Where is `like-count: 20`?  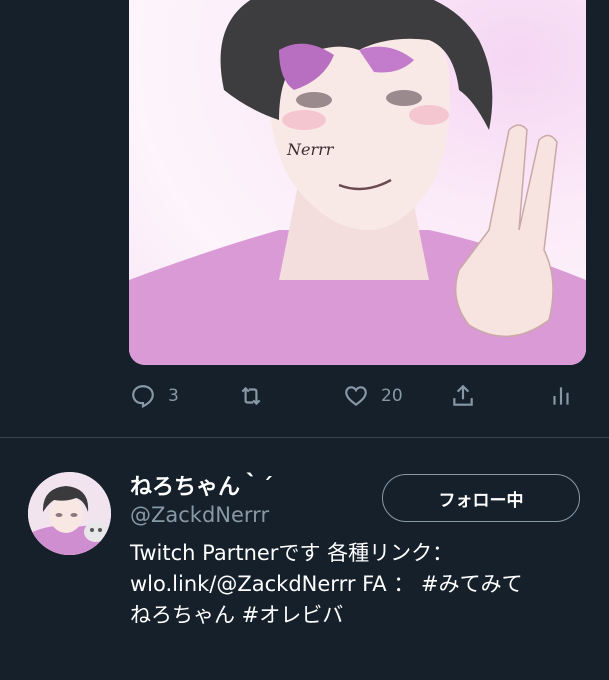 like-count: 20 is located at coordinates (392, 396).